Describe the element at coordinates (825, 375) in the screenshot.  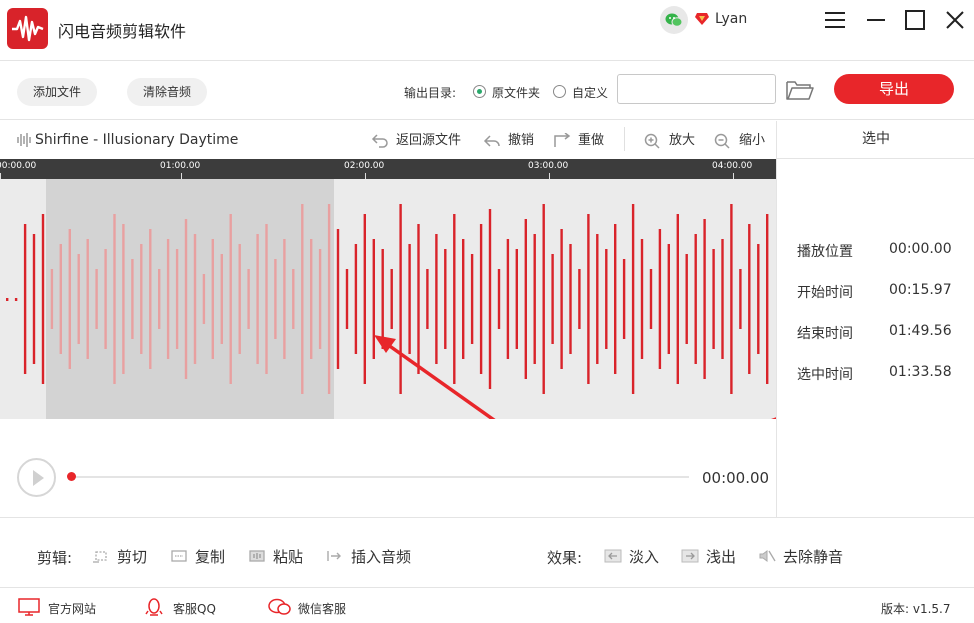
I see `selection-duration-label: 选中时间` at that location.